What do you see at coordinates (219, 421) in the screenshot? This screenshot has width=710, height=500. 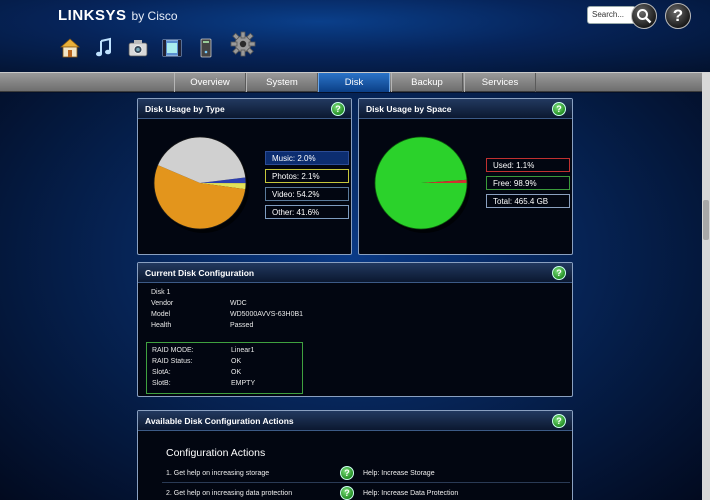 I see `actions-title: Available Disk Configuration Actions` at bounding box center [219, 421].